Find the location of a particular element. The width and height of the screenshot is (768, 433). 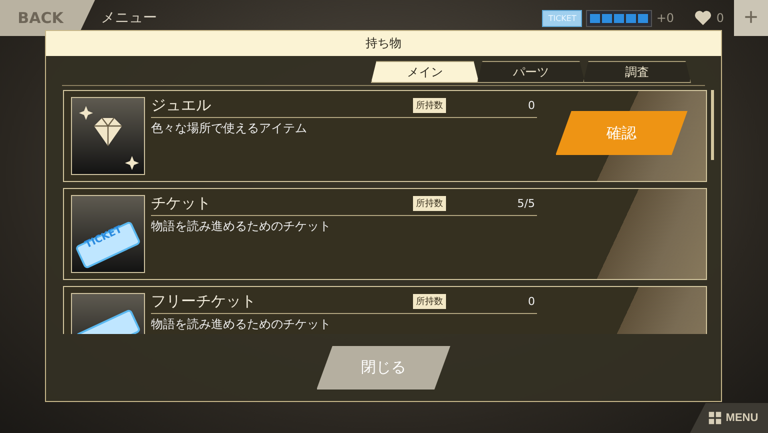

dialog-title: 持ち物 is located at coordinates (383, 43).